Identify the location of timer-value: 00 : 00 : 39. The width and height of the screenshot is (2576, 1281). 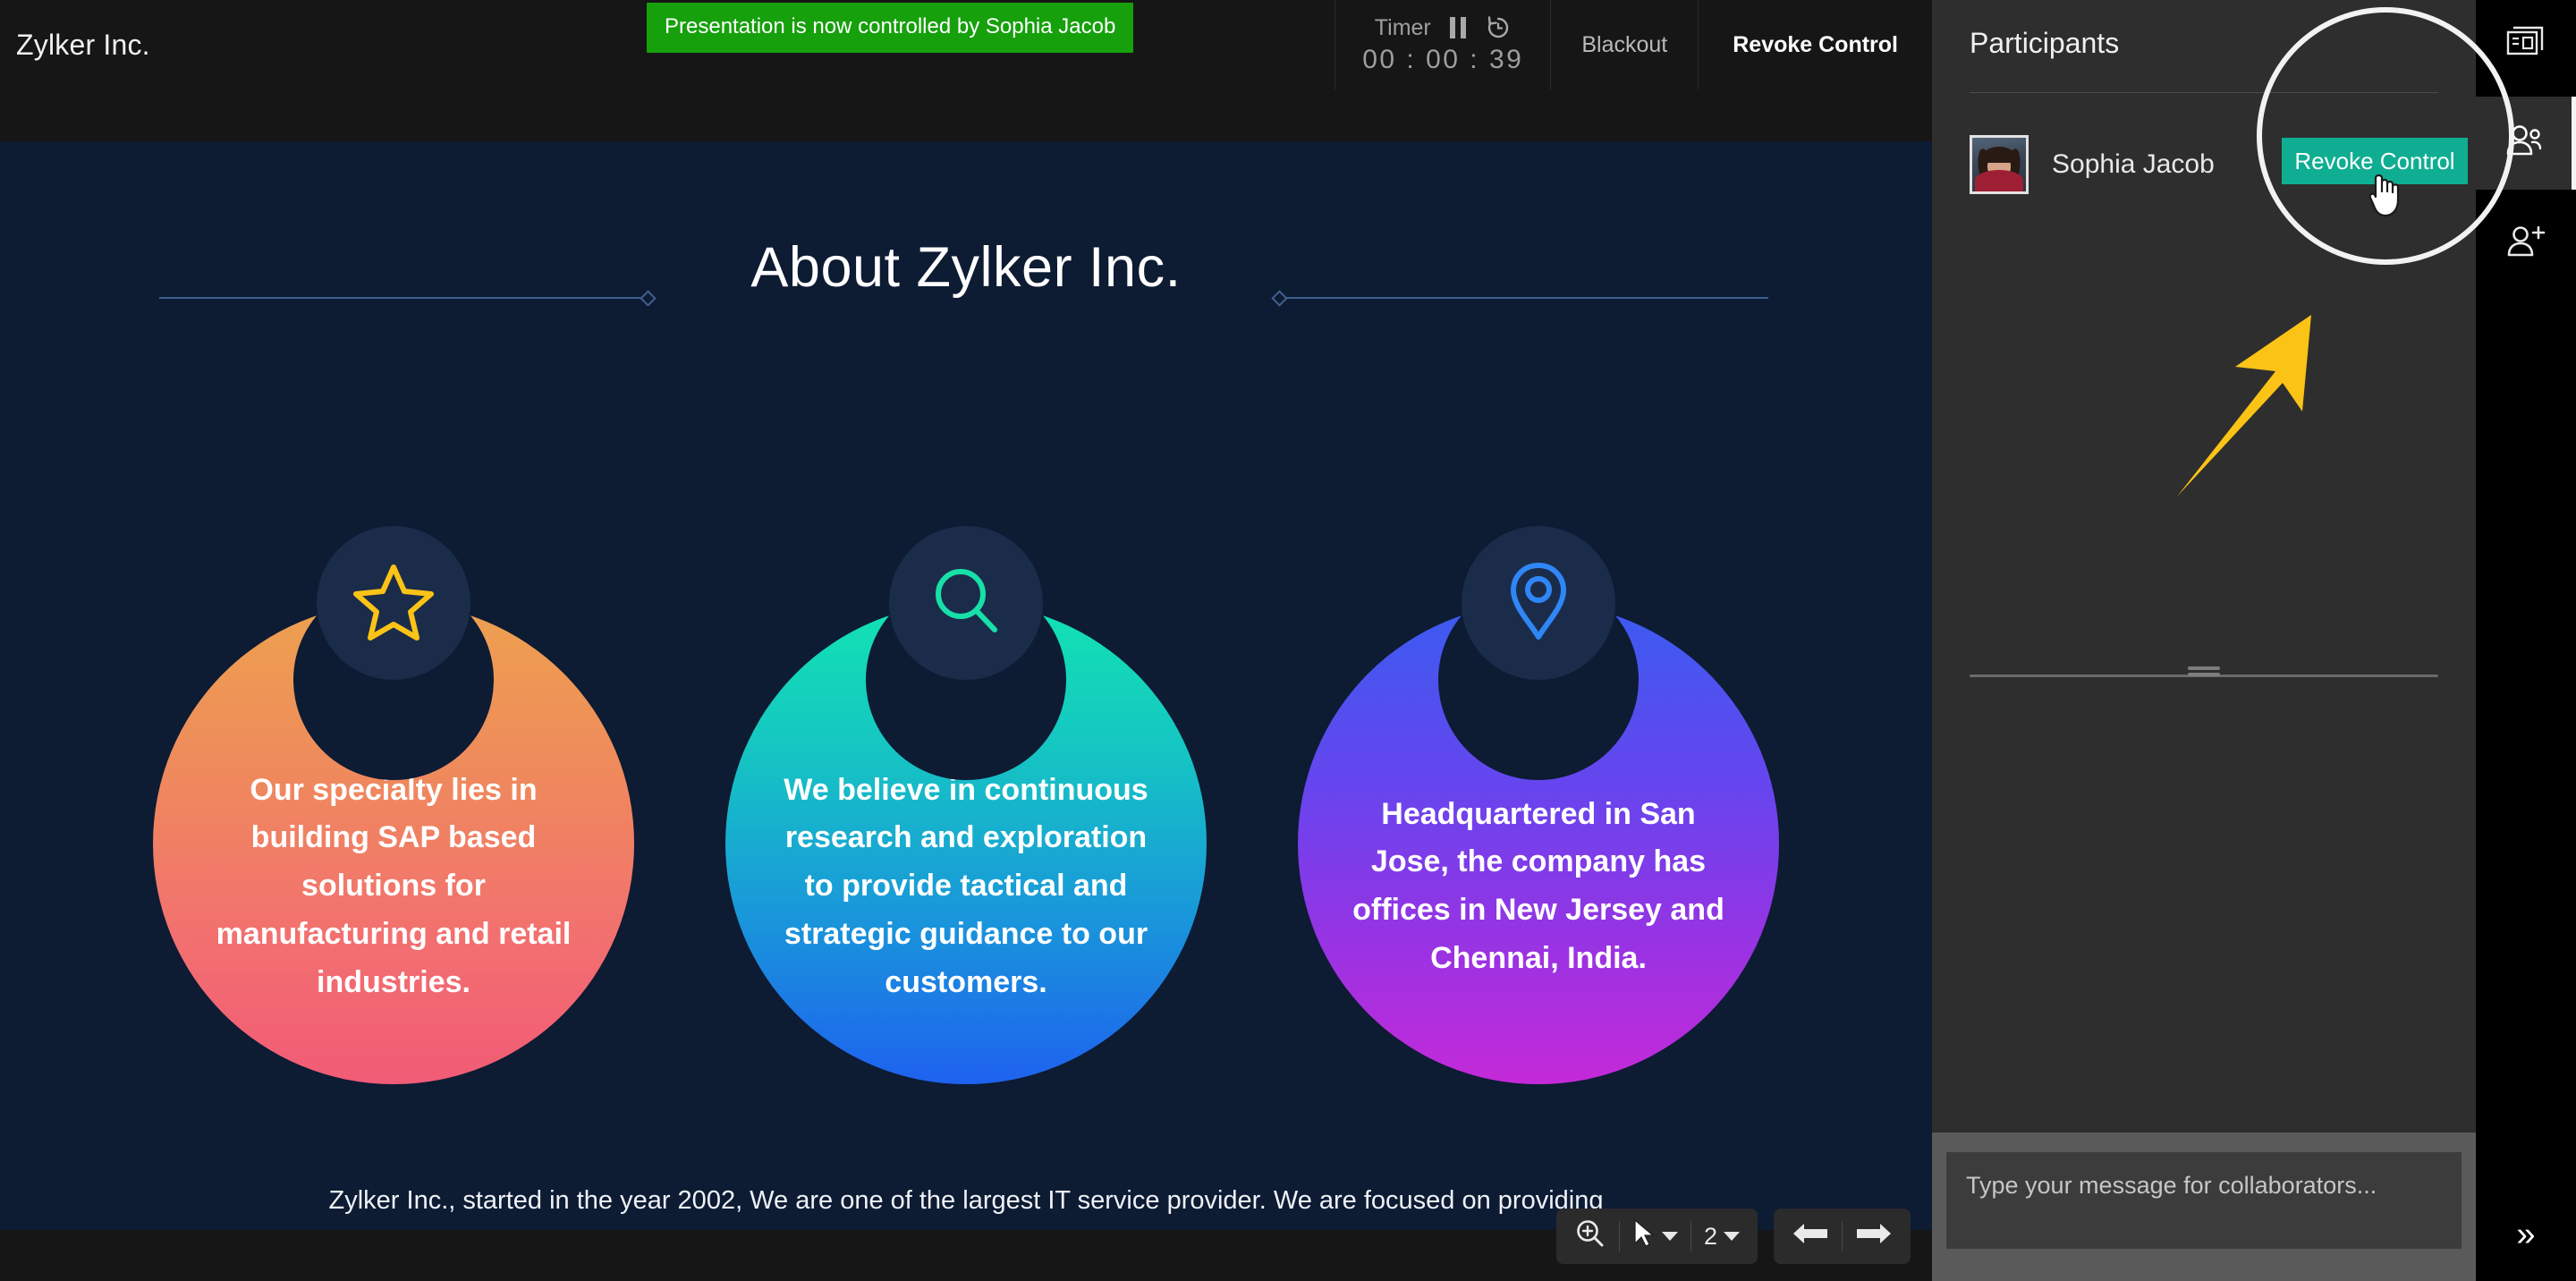
(1443, 59).